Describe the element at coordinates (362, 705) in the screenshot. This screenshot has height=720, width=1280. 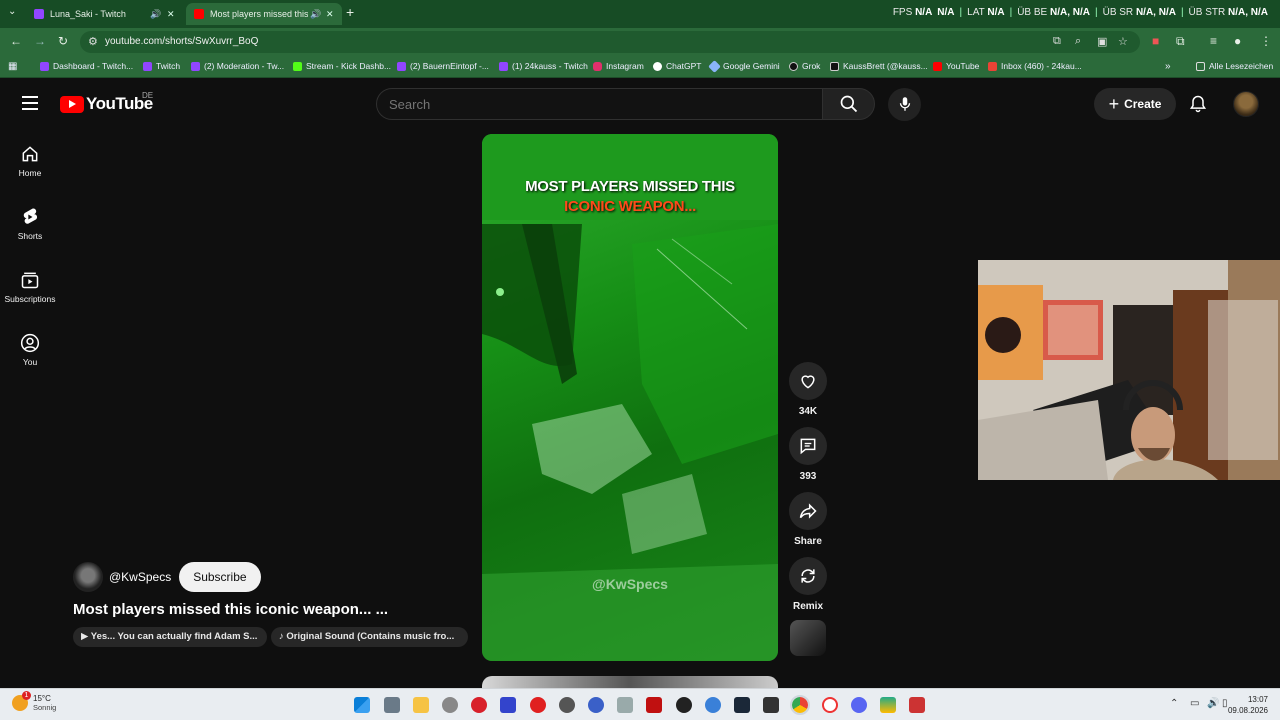
I see `windows-start-icon` at that location.